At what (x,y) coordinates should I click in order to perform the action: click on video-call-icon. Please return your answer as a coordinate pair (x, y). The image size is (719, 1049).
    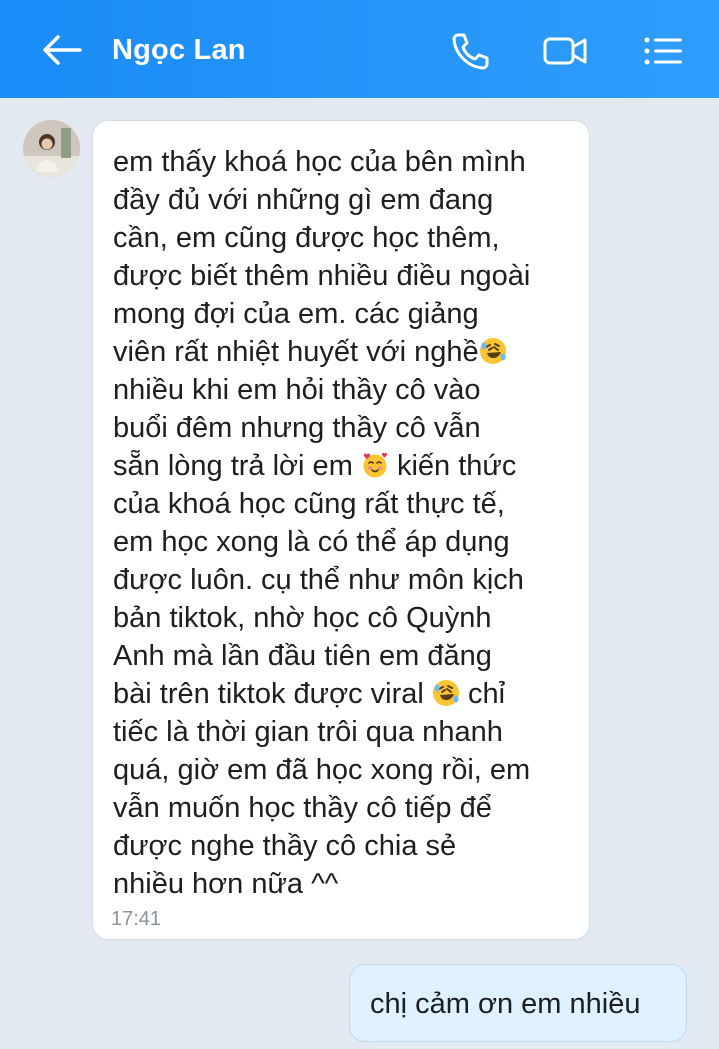
    Looking at the image, I should click on (565, 51).